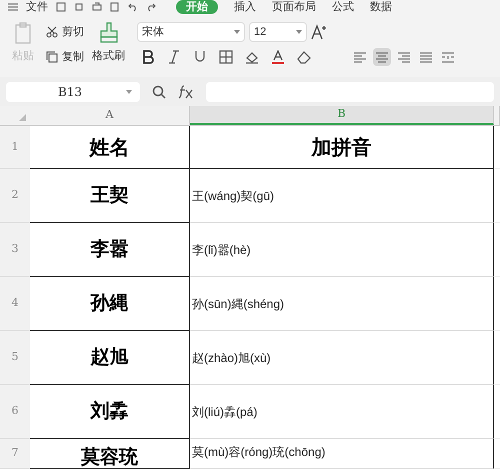 Image resolution: width=500 pixels, height=469 pixels. What do you see at coordinates (151, 7) in the screenshot?
I see `redo-icon` at bounding box center [151, 7].